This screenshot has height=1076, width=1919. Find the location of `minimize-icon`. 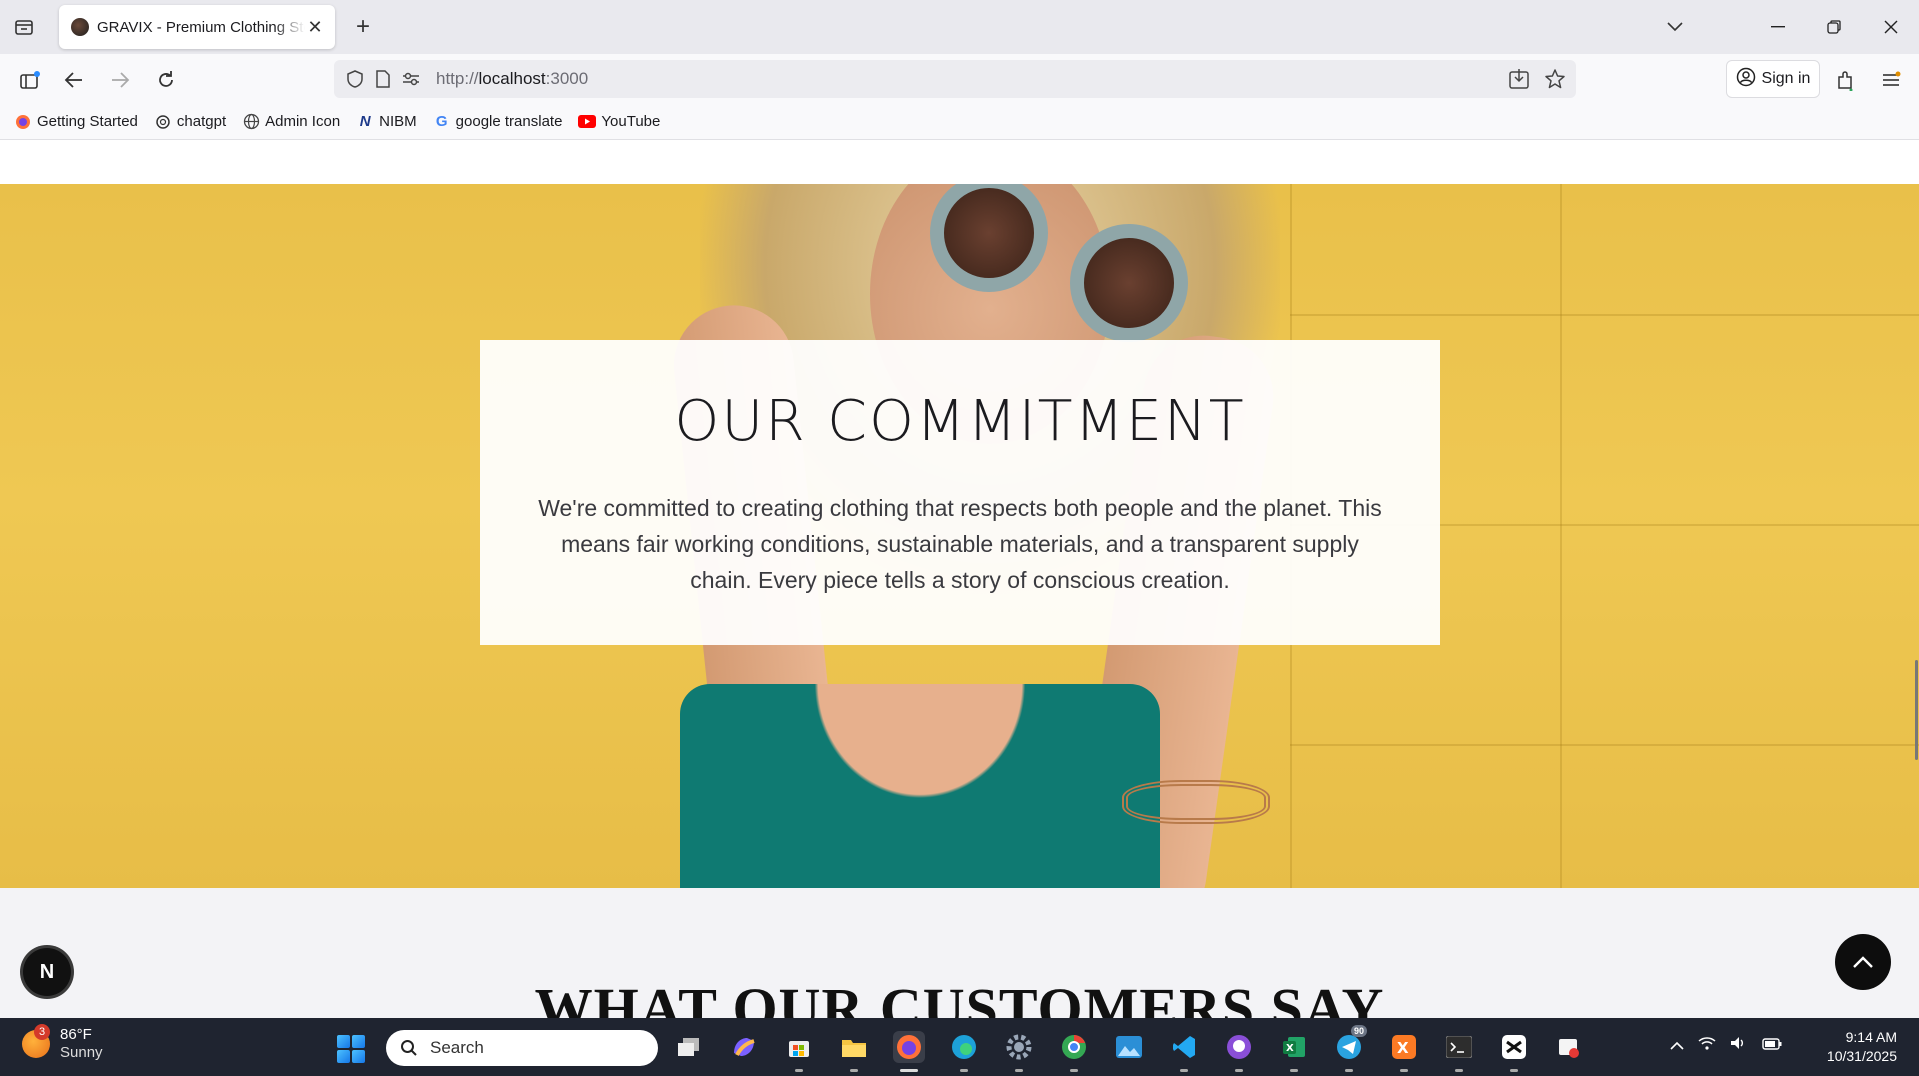

minimize-icon is located at coordinates (1778, 27).